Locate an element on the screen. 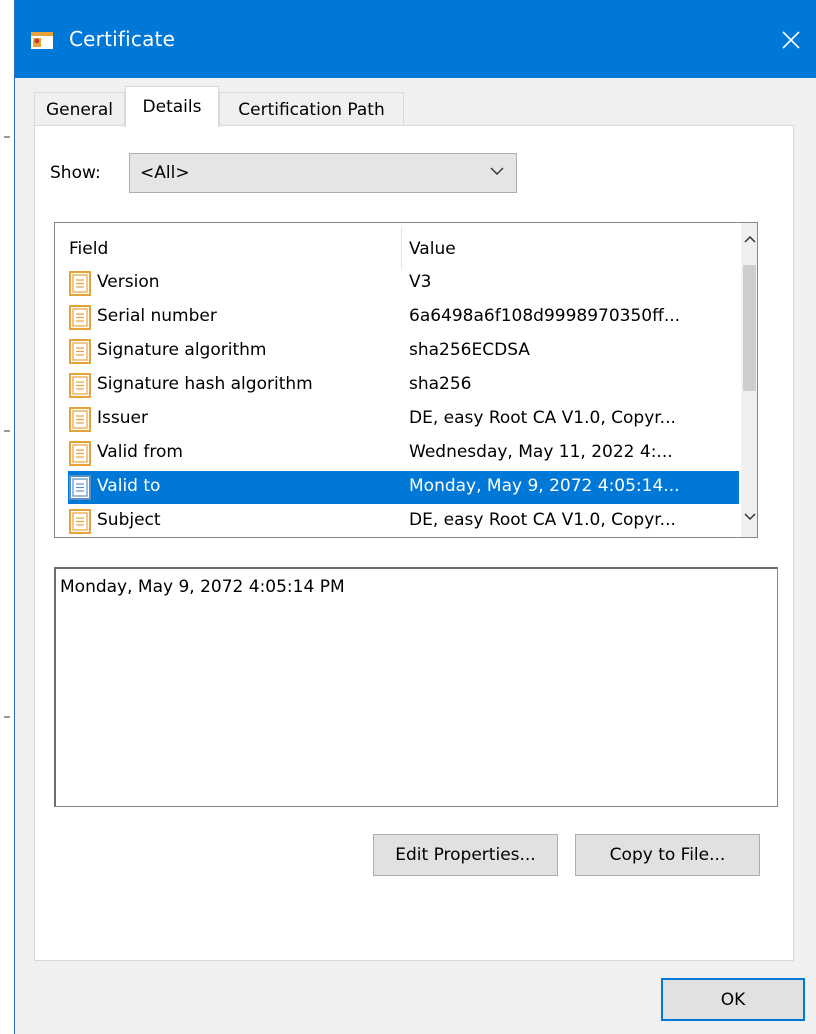 Image resolution: width=816 pixels, height=1034 pixels. field-name: Valid to is located at coordinates (129, 486).